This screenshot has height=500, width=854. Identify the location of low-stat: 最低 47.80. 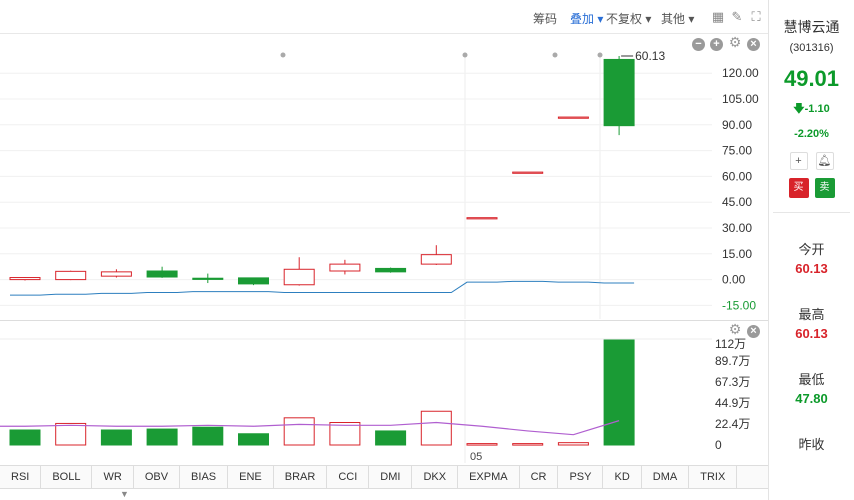
(811, 387).